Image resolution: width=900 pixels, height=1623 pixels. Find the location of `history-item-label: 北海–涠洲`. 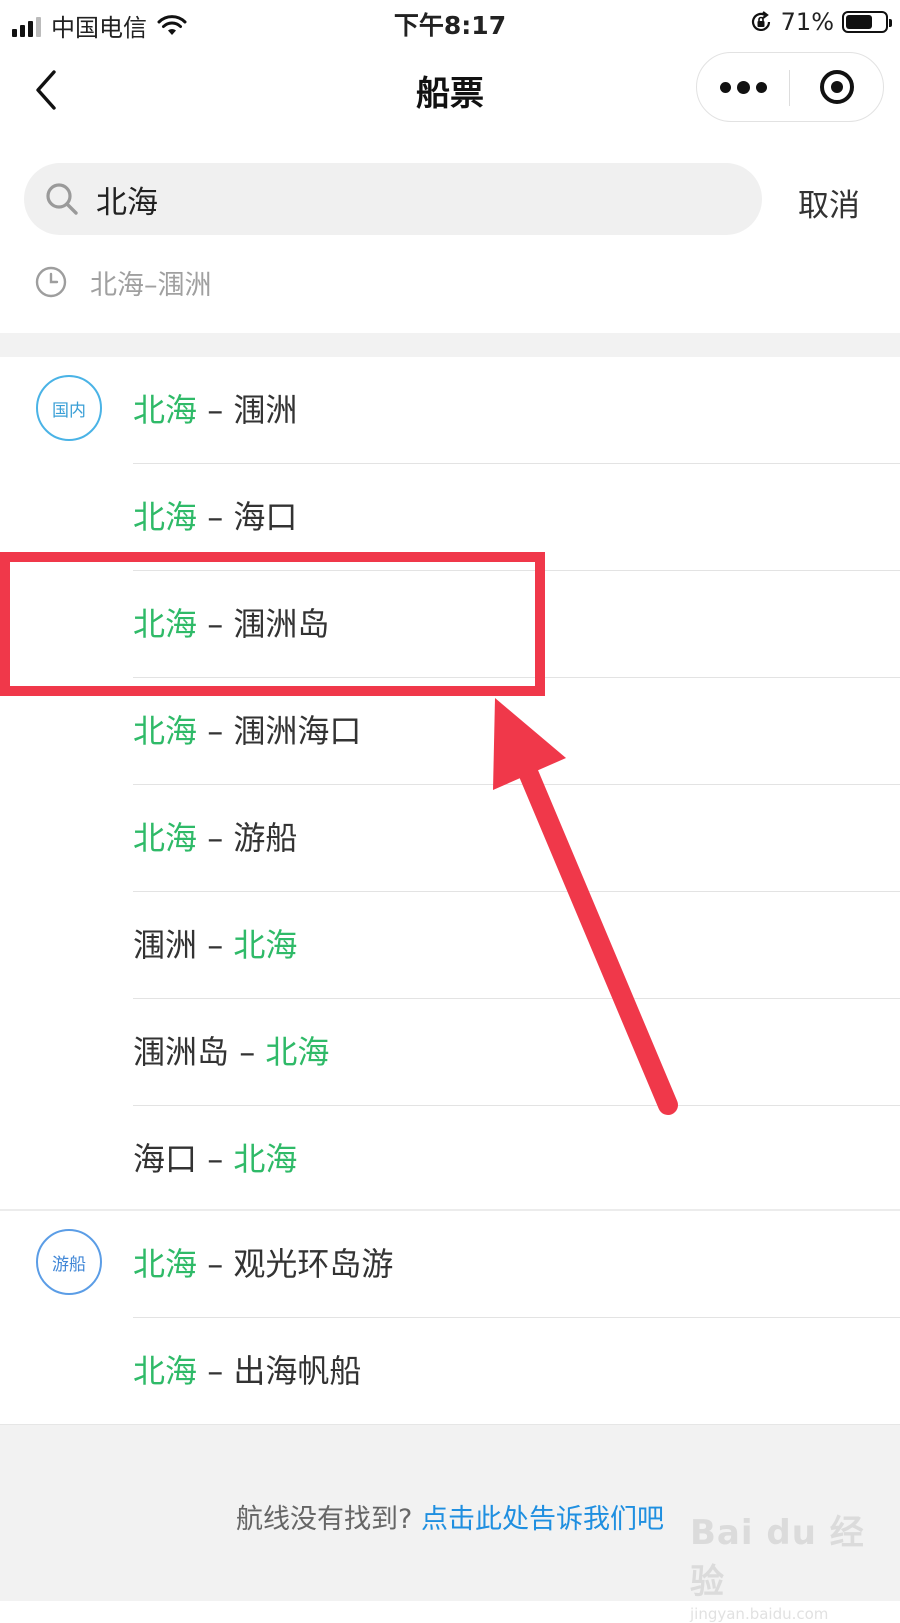

history-item-label: 北海–涠洲 is located at coordinates (151, 285).